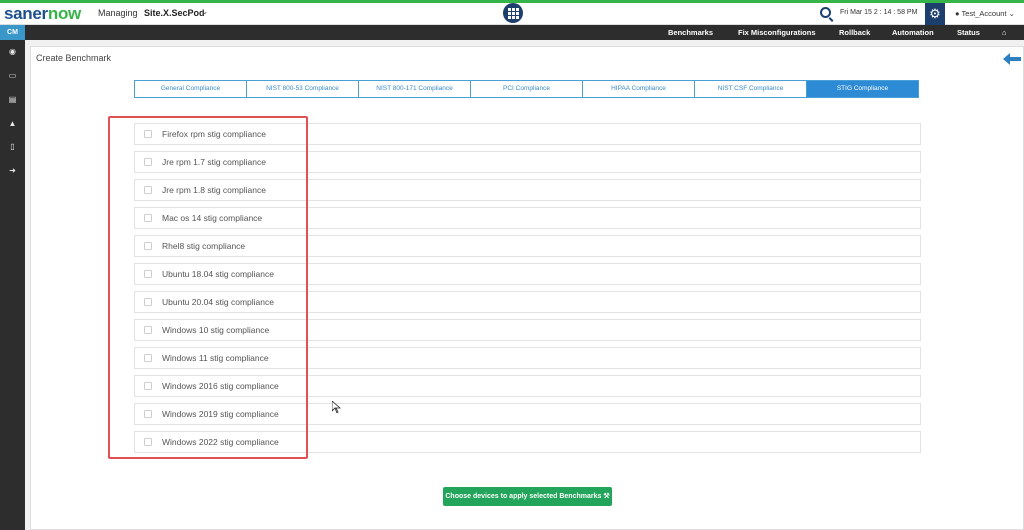  What do you see at coordinates (190, 89) in the screenshot?
I see `tab-general-compliance: General Compliance` at bounding box center [190, 89].